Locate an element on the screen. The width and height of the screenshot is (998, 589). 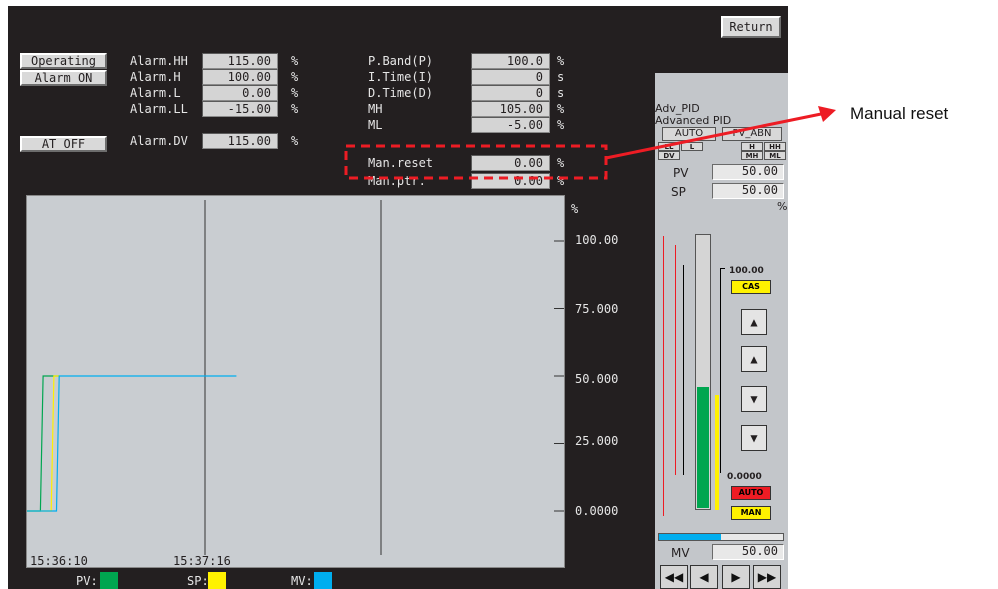
alarm-l-value: 0.00 is located at coordinates (240, 93).